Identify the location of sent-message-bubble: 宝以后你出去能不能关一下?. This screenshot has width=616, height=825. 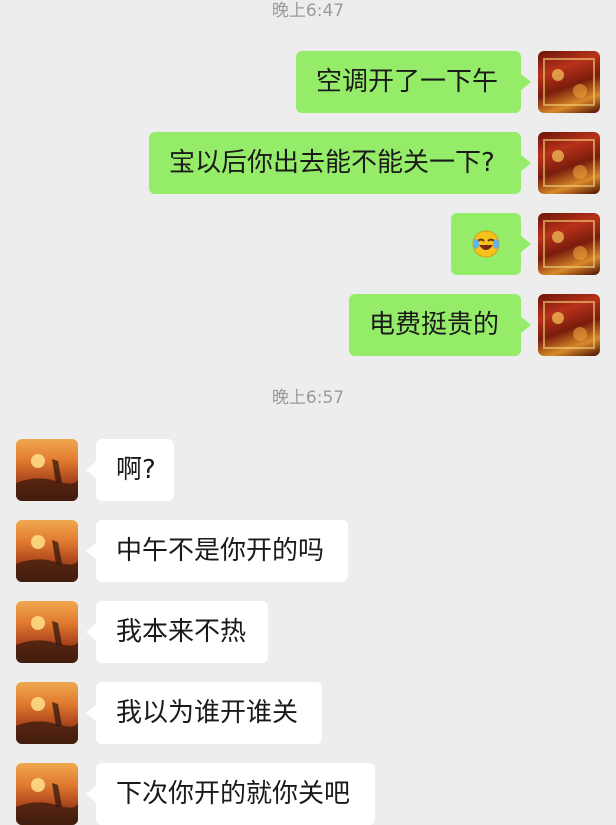
(340, 163).